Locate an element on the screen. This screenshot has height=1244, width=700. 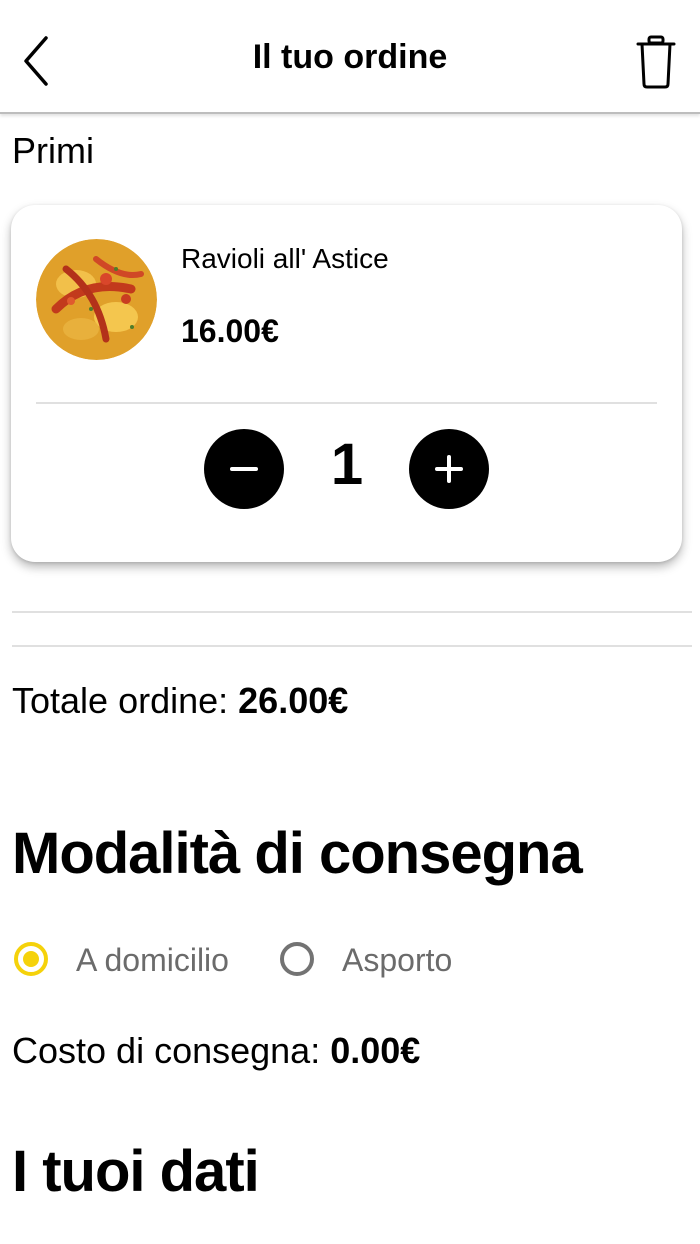
item-price: 16.00€ is located at coordinates (230, 331).